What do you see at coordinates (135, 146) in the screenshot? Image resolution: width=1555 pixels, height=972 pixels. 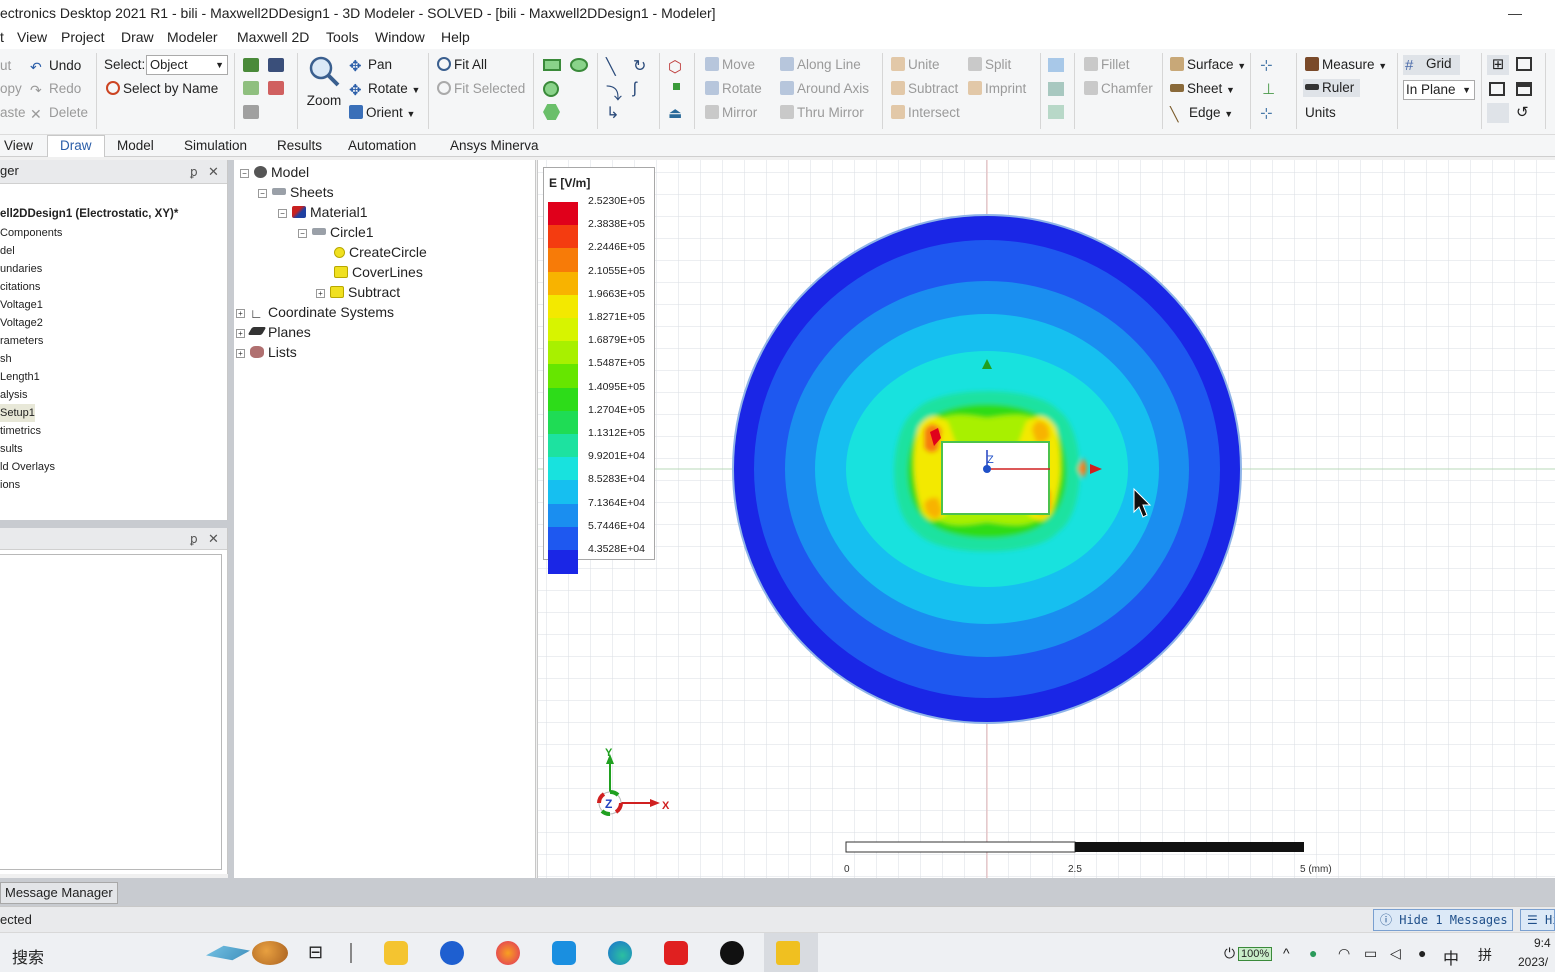 I see `tab-model: Model` at bounding box center [135, 146].